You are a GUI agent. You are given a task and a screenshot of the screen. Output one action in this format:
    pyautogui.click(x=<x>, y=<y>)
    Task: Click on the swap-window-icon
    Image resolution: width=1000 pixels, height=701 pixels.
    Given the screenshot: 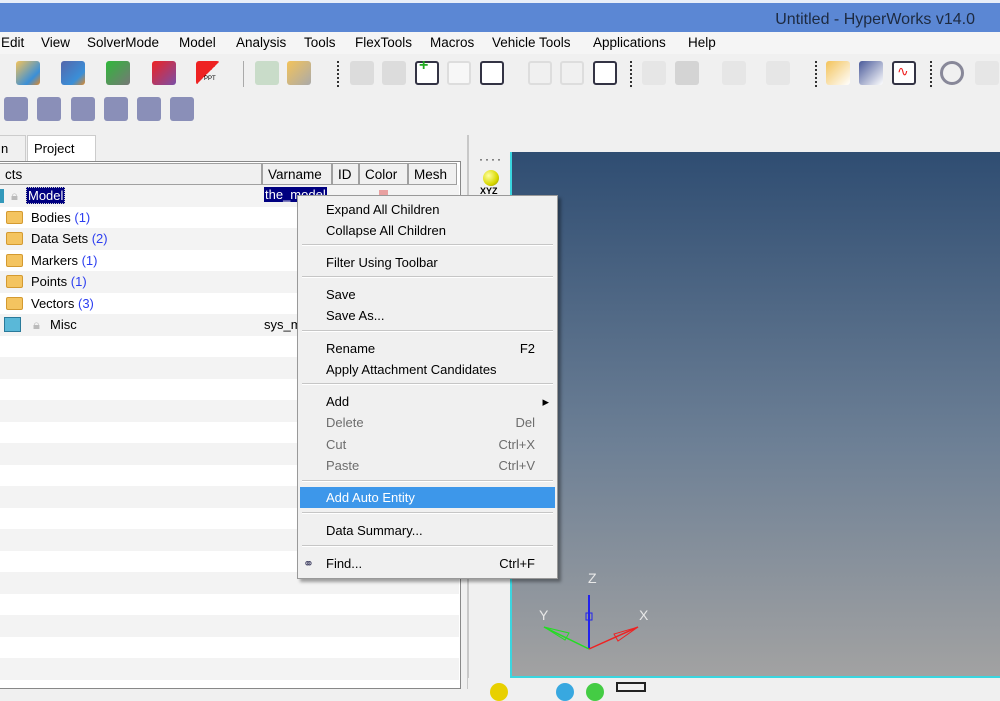 What is the action you would take?
    pyautogui.click(x=572, y=73)
    